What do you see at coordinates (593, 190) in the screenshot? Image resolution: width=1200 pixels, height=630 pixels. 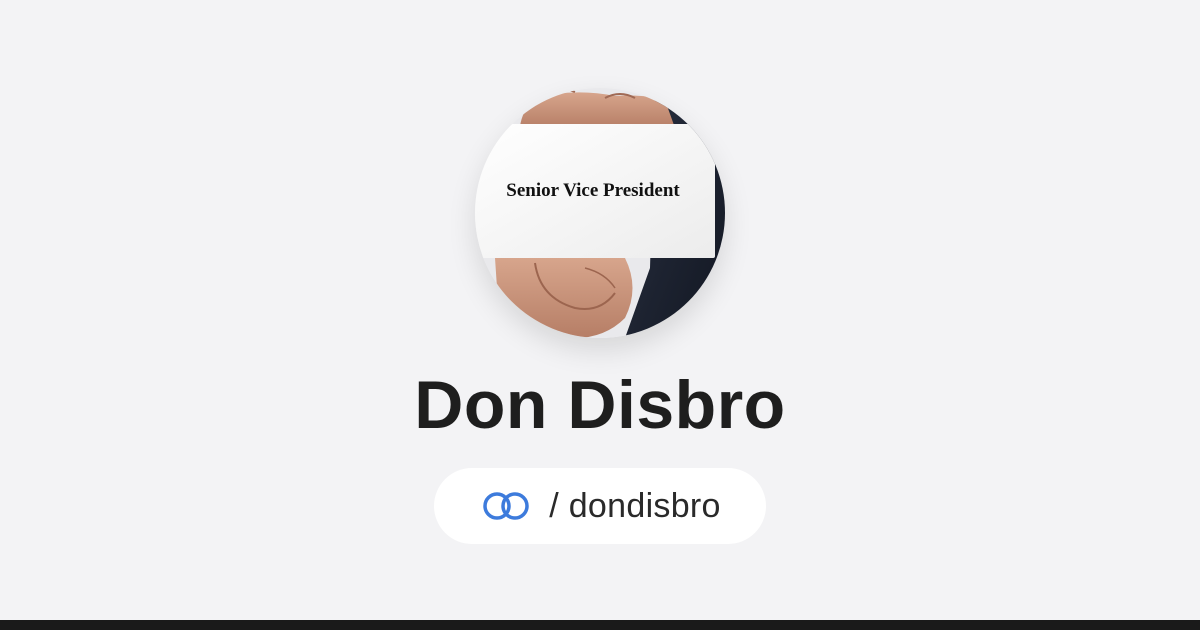 I see `avatar-card-text: Senior Vice President` at bounding box center [593, 190].